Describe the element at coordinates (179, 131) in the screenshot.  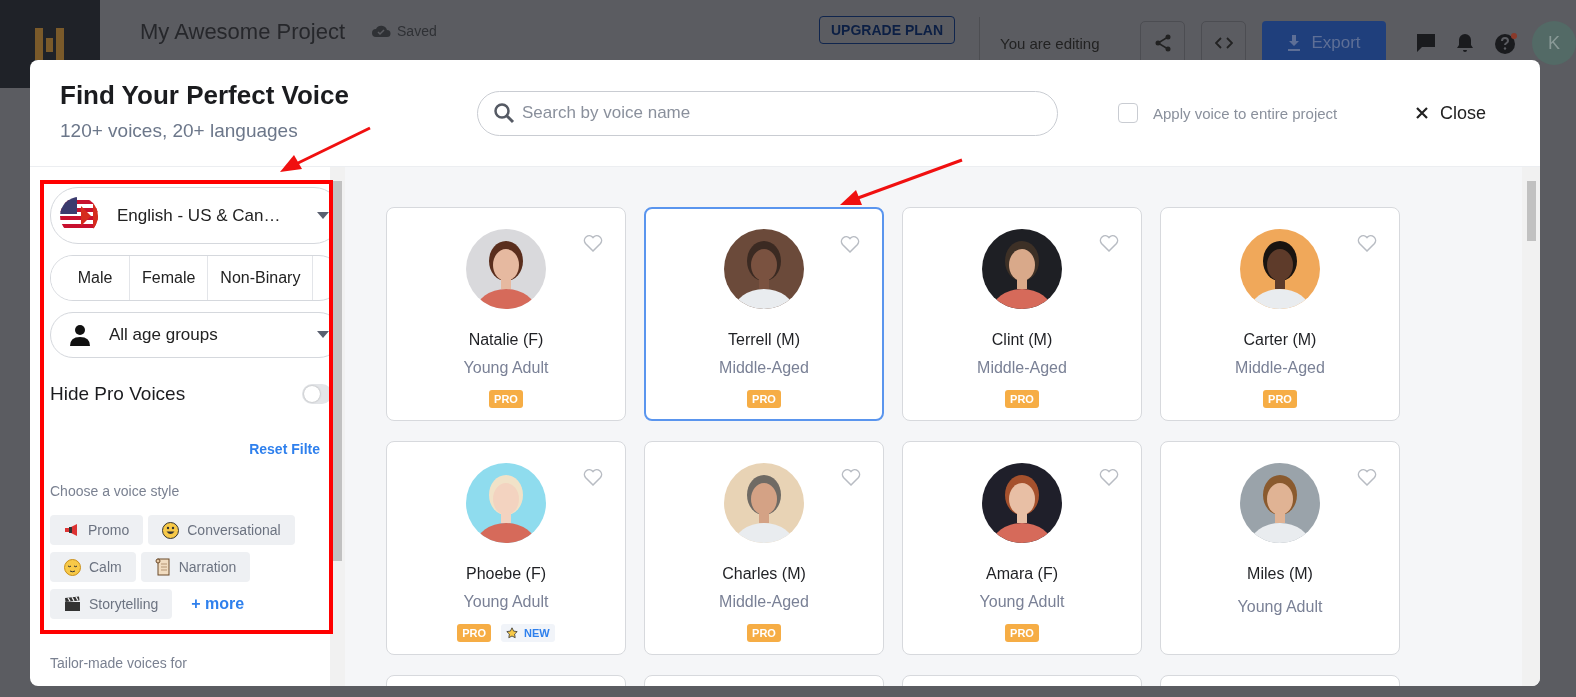
I see `dialog-subtitle: 120+ voices, 20+ languages` at that location.